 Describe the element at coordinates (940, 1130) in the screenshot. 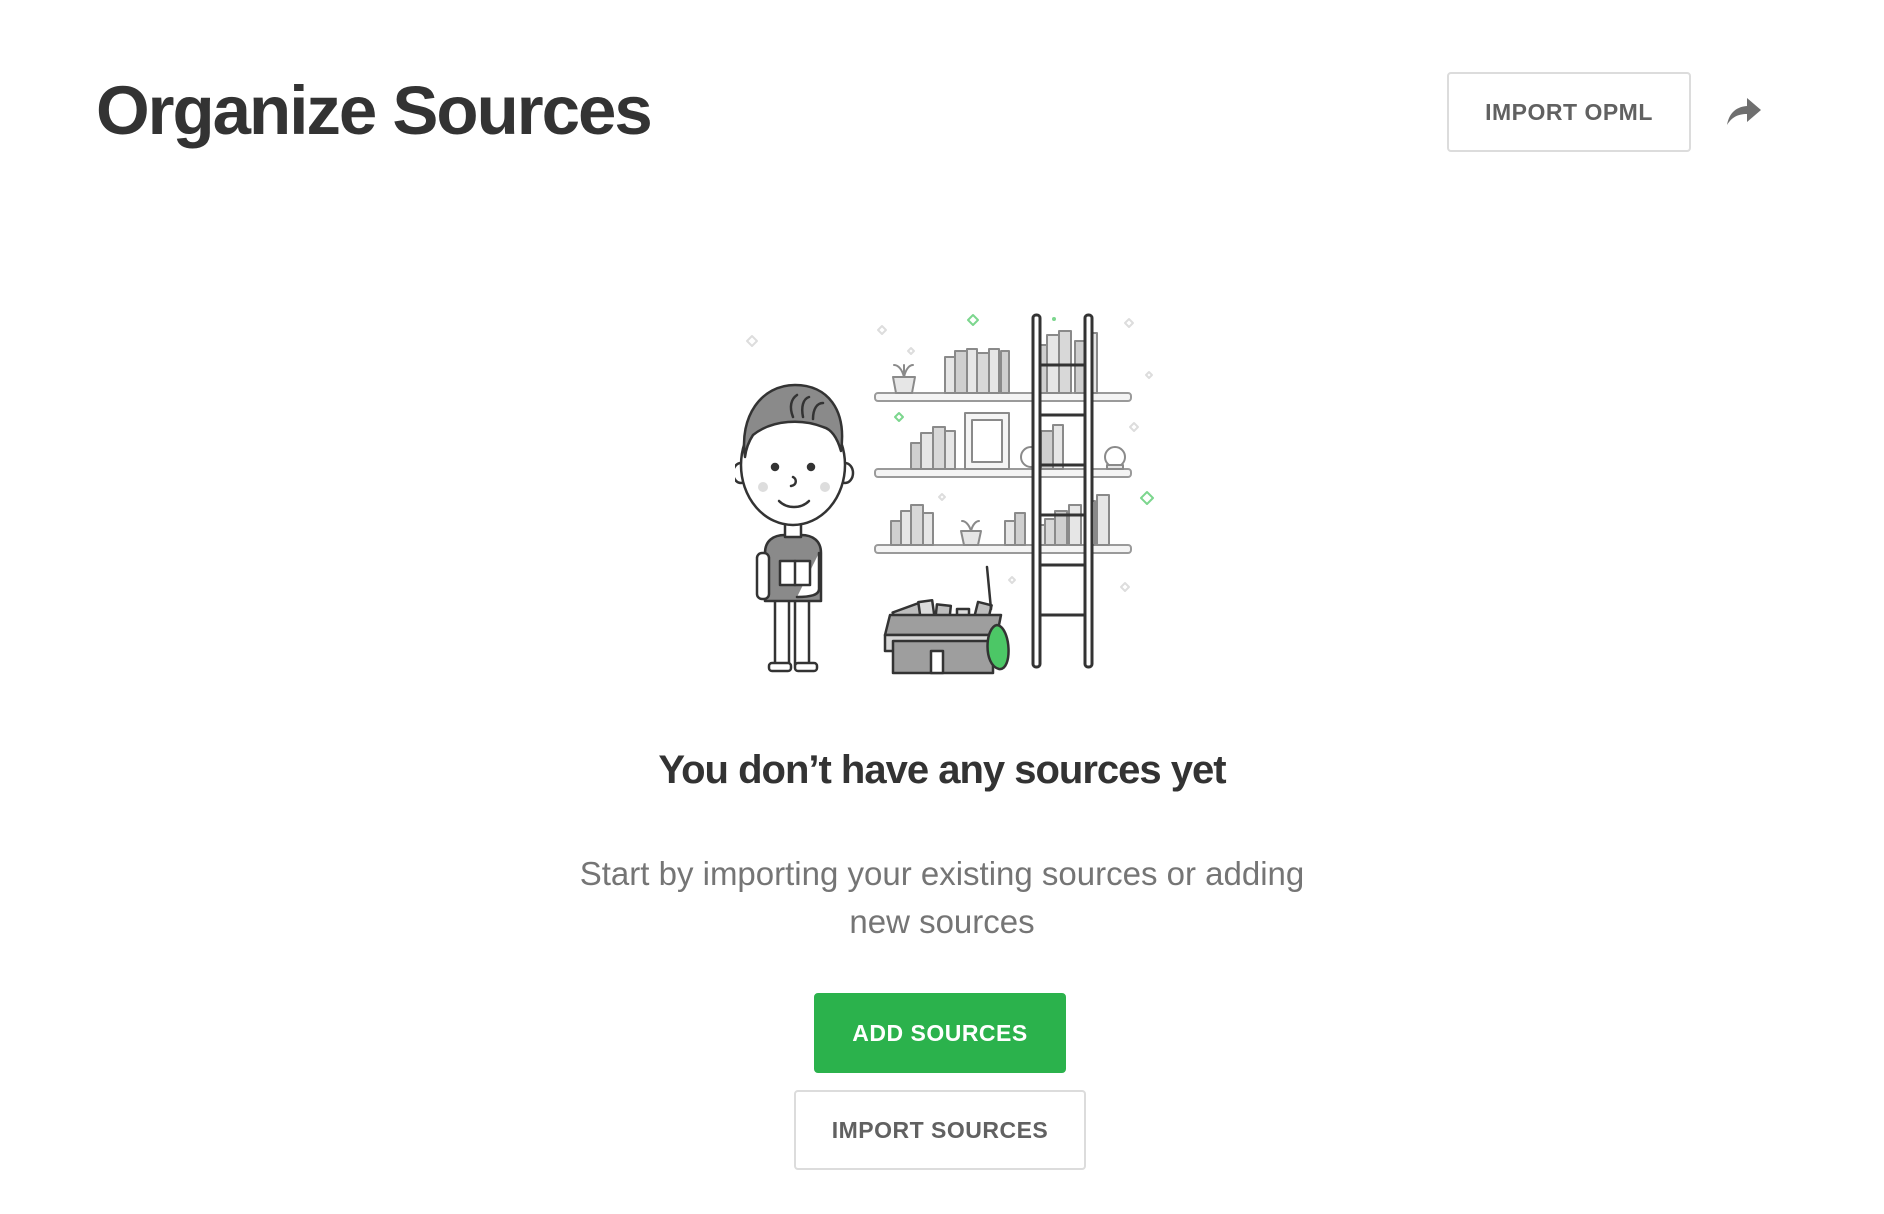

I see `import-sources-button: IMPORT SOURCES` at that location.